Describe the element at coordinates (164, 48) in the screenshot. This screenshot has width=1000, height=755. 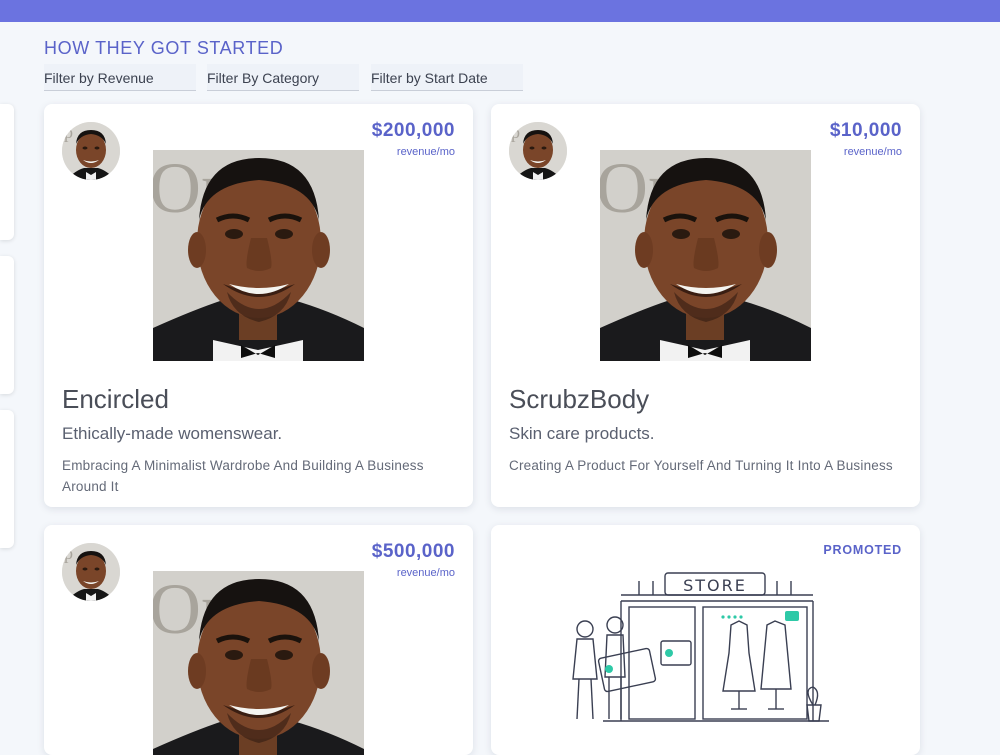
I see `page-title: HOW THEY GOT STARTED` at that location.